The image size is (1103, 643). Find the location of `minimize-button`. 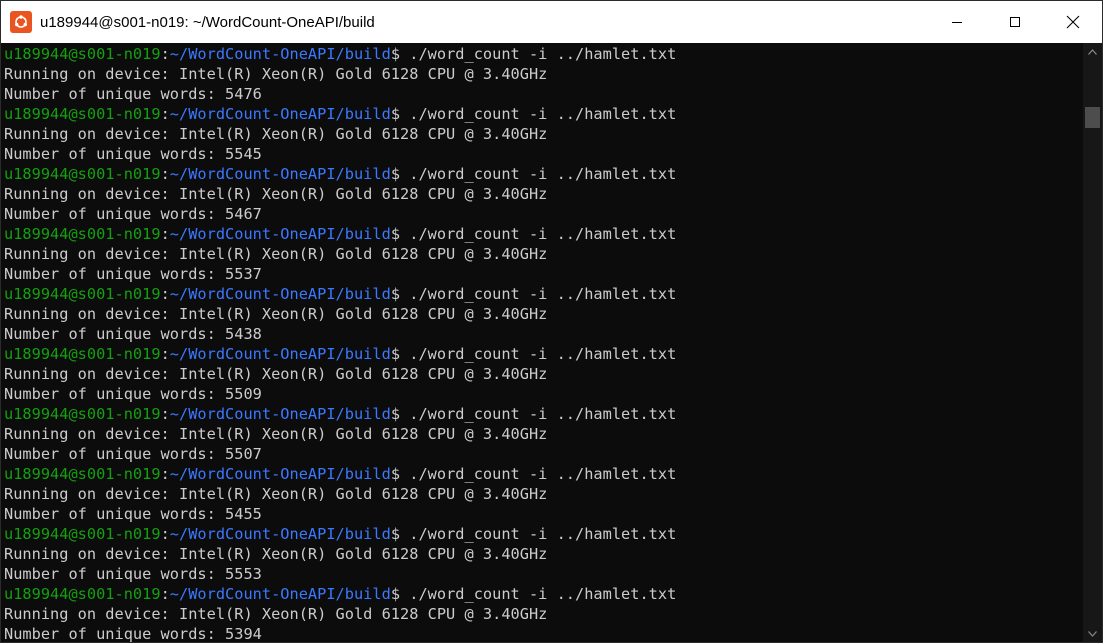

minimize-button is located at coordinates (957, 22).